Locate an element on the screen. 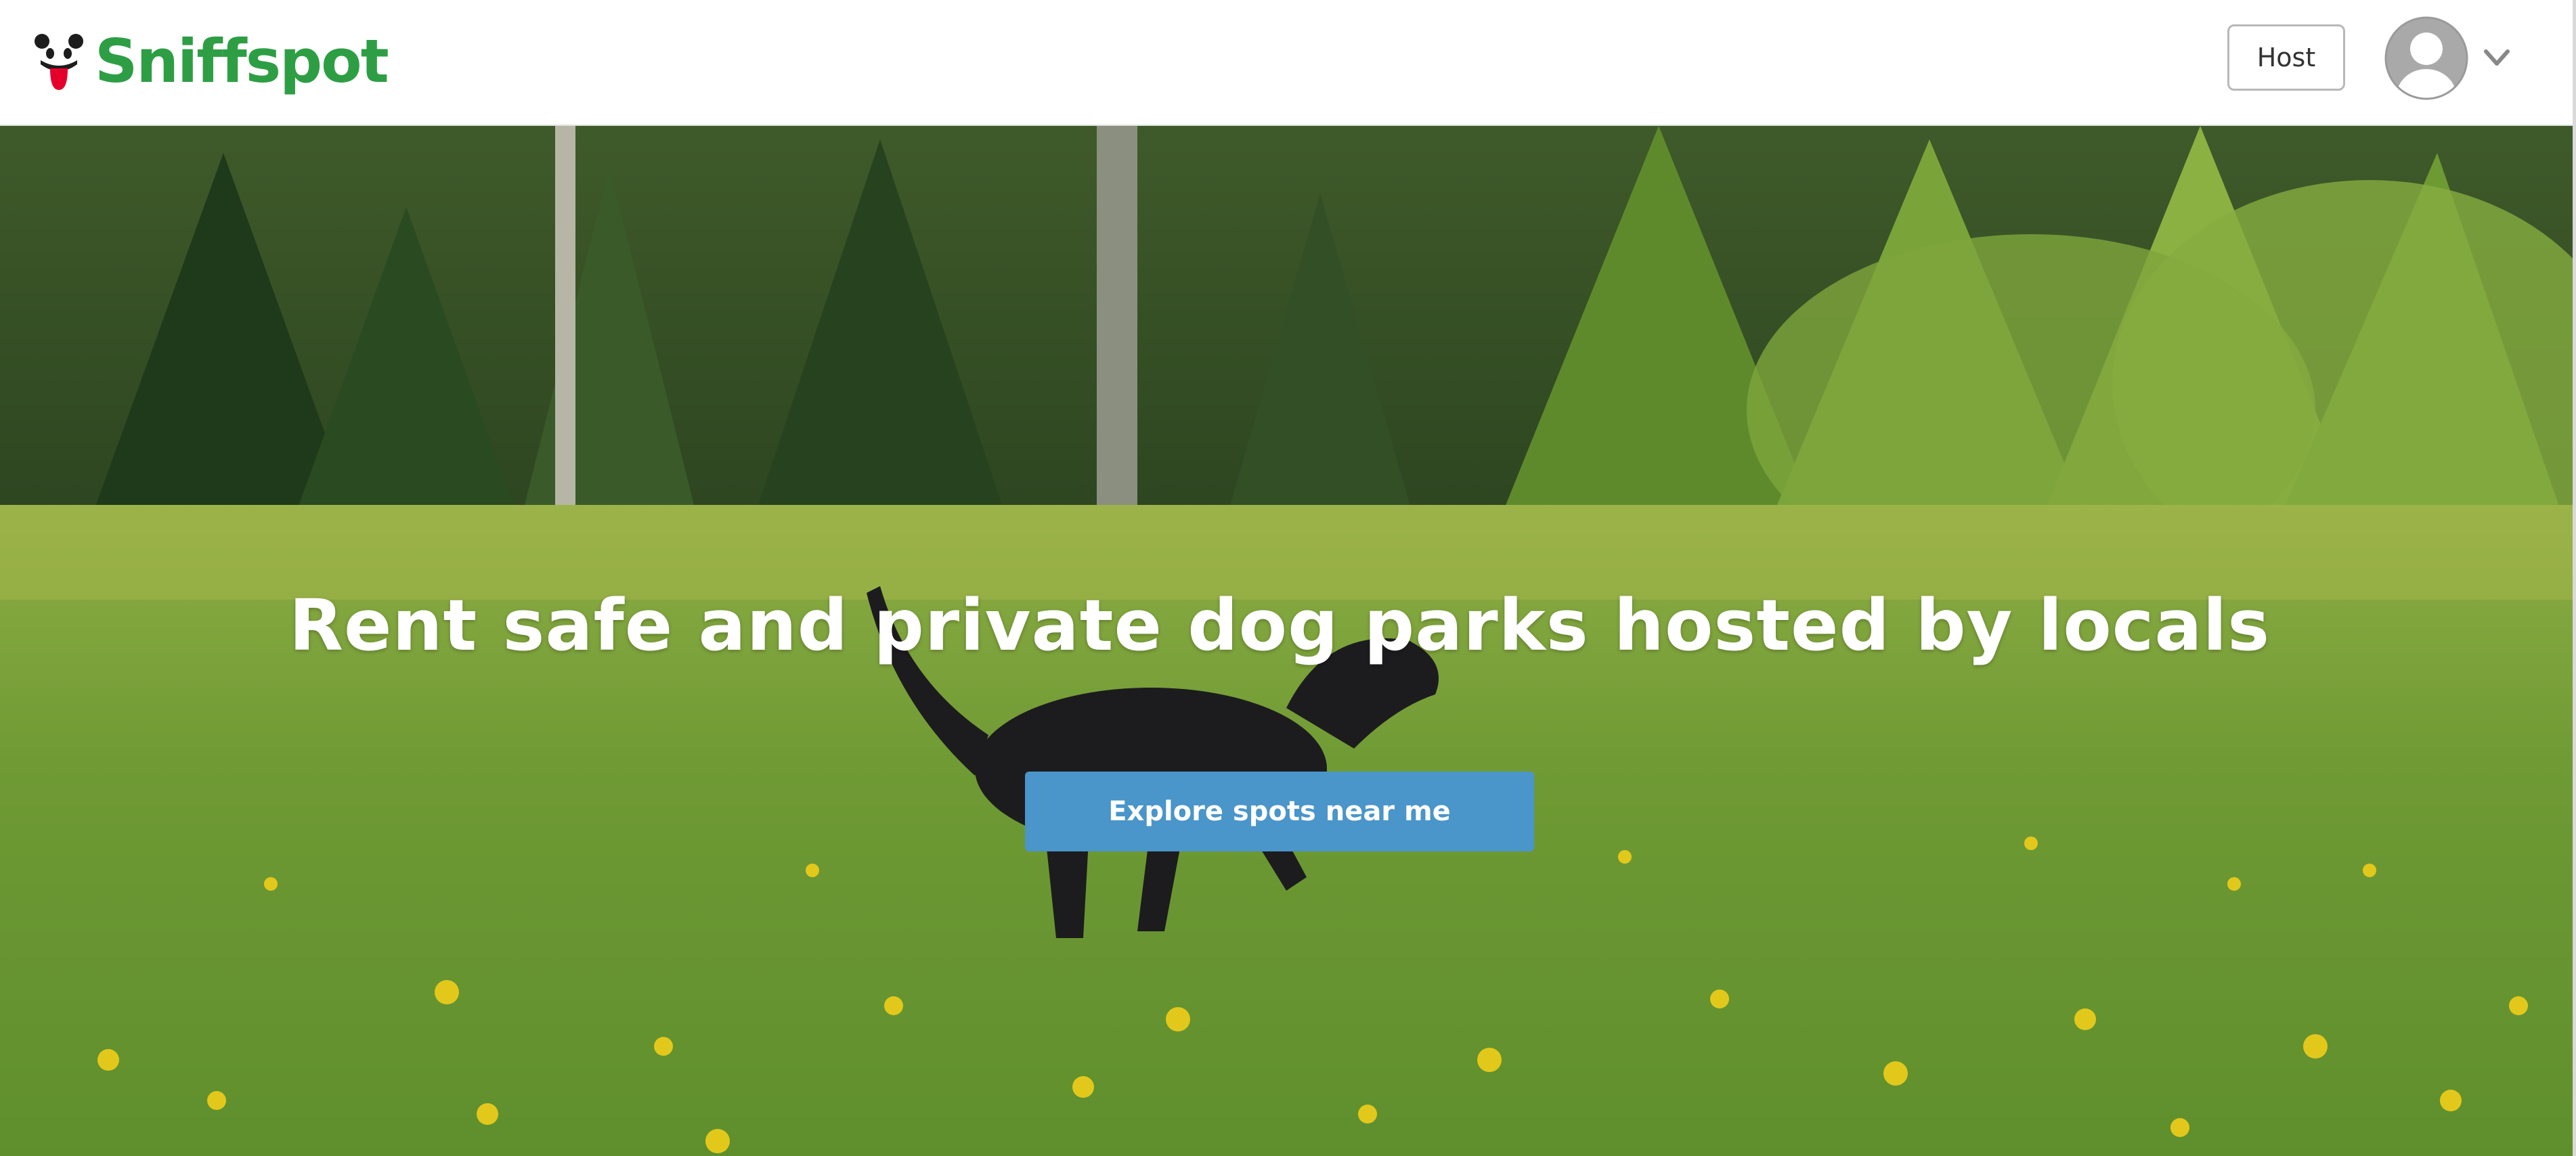 The width and height of the screenshot is (2576, 1156). sniffspot-logo: Sniffspot is located at coordinates (211, 61).